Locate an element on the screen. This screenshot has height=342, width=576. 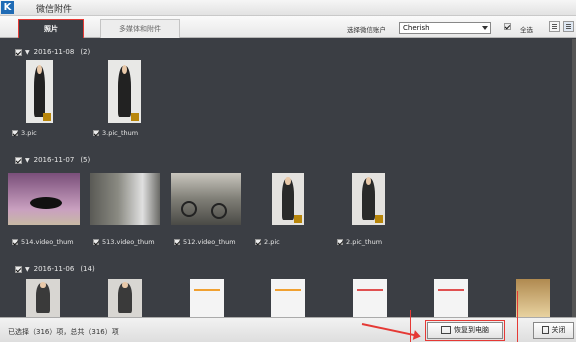
group-count: (14) is located at coordinates (87, 269).